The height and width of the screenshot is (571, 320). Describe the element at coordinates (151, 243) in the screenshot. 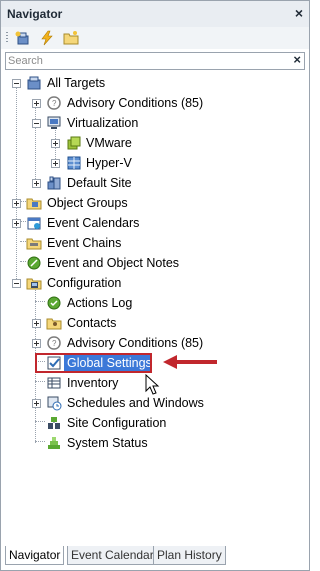

I see `tree-node-event-chains: Event Chains` at that location.